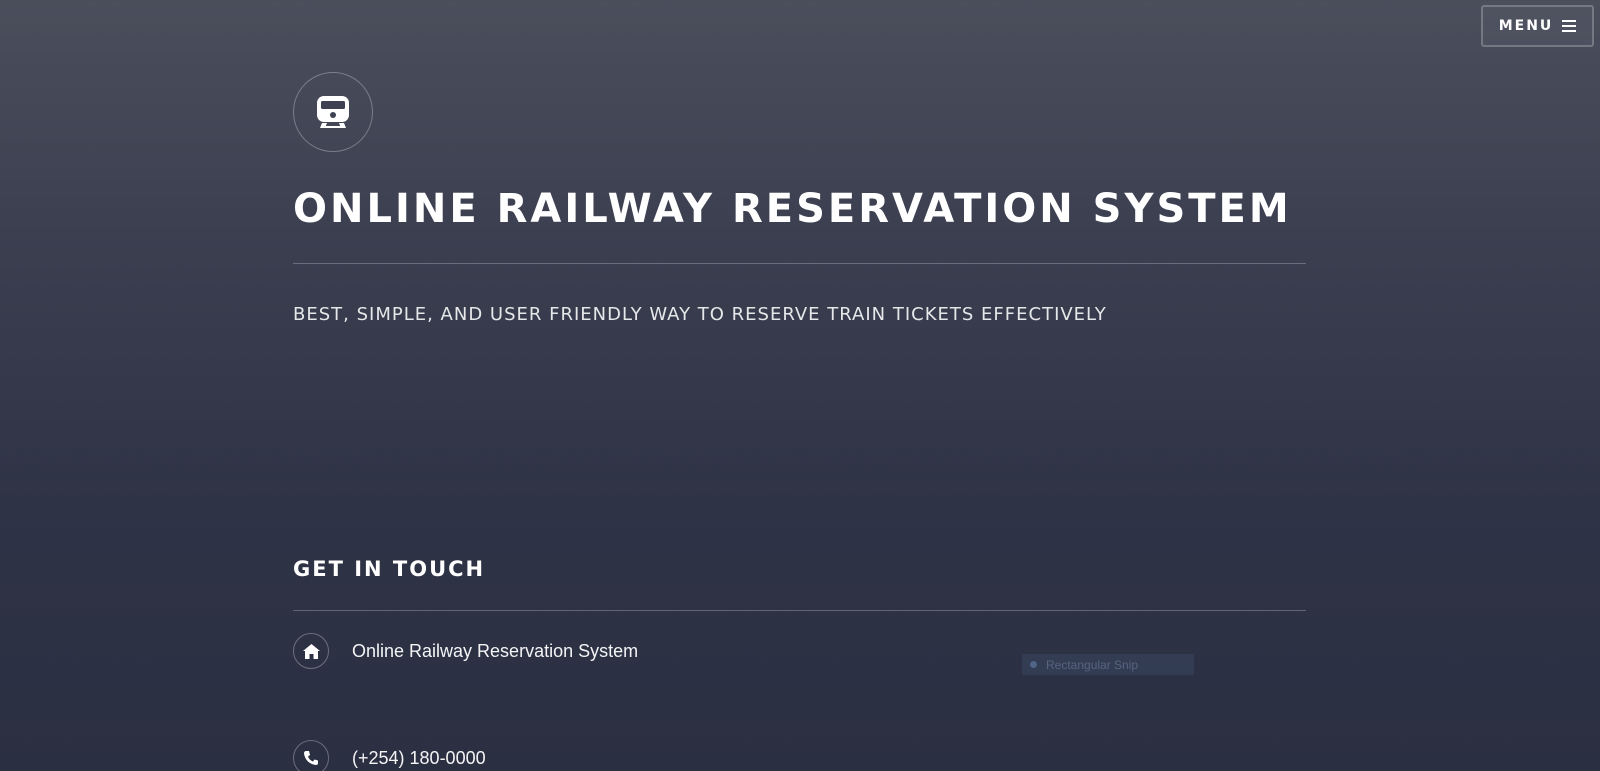 The image size is (1600, 771). What do you see at coordinates (311, 651) in the screenshot?
I see `home-icon` at bounding box center [311, 651].